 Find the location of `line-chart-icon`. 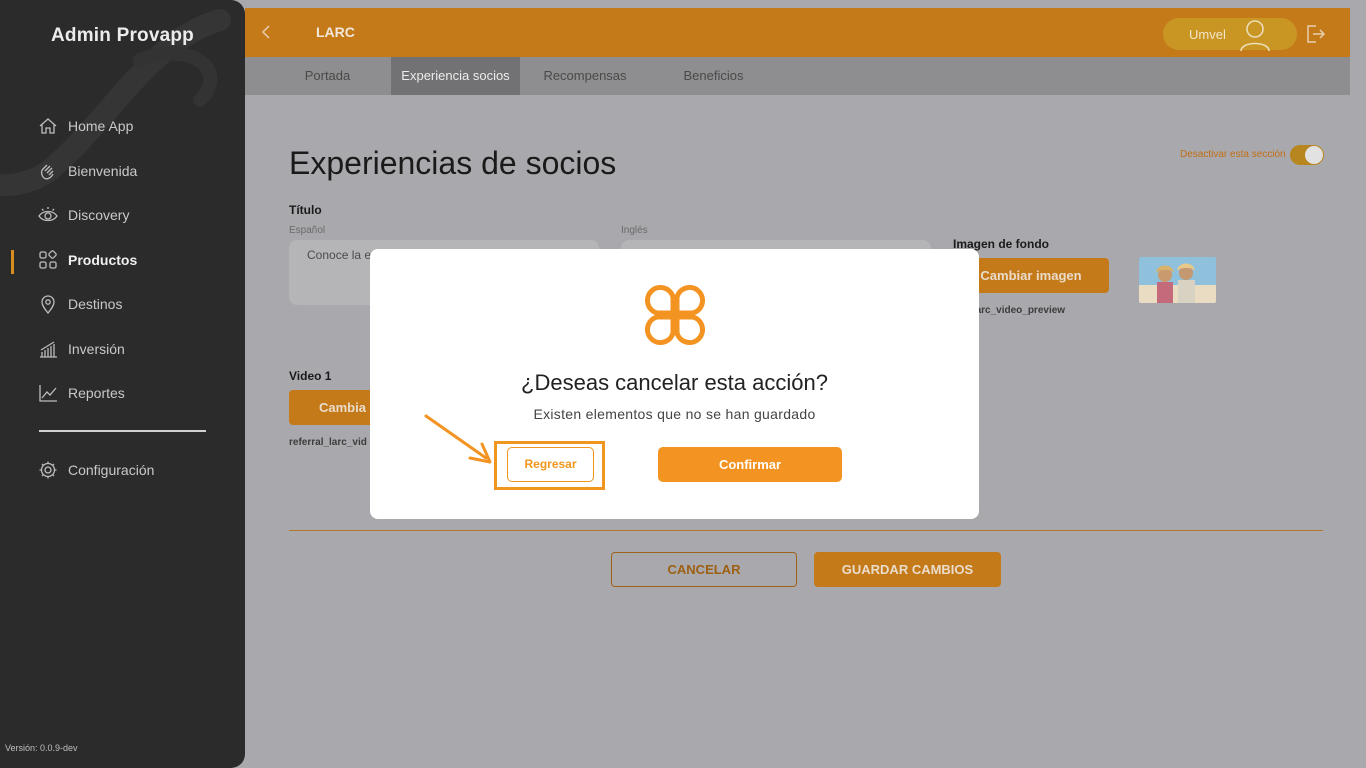

line-chart-icon is located at coordinates (48, 393).